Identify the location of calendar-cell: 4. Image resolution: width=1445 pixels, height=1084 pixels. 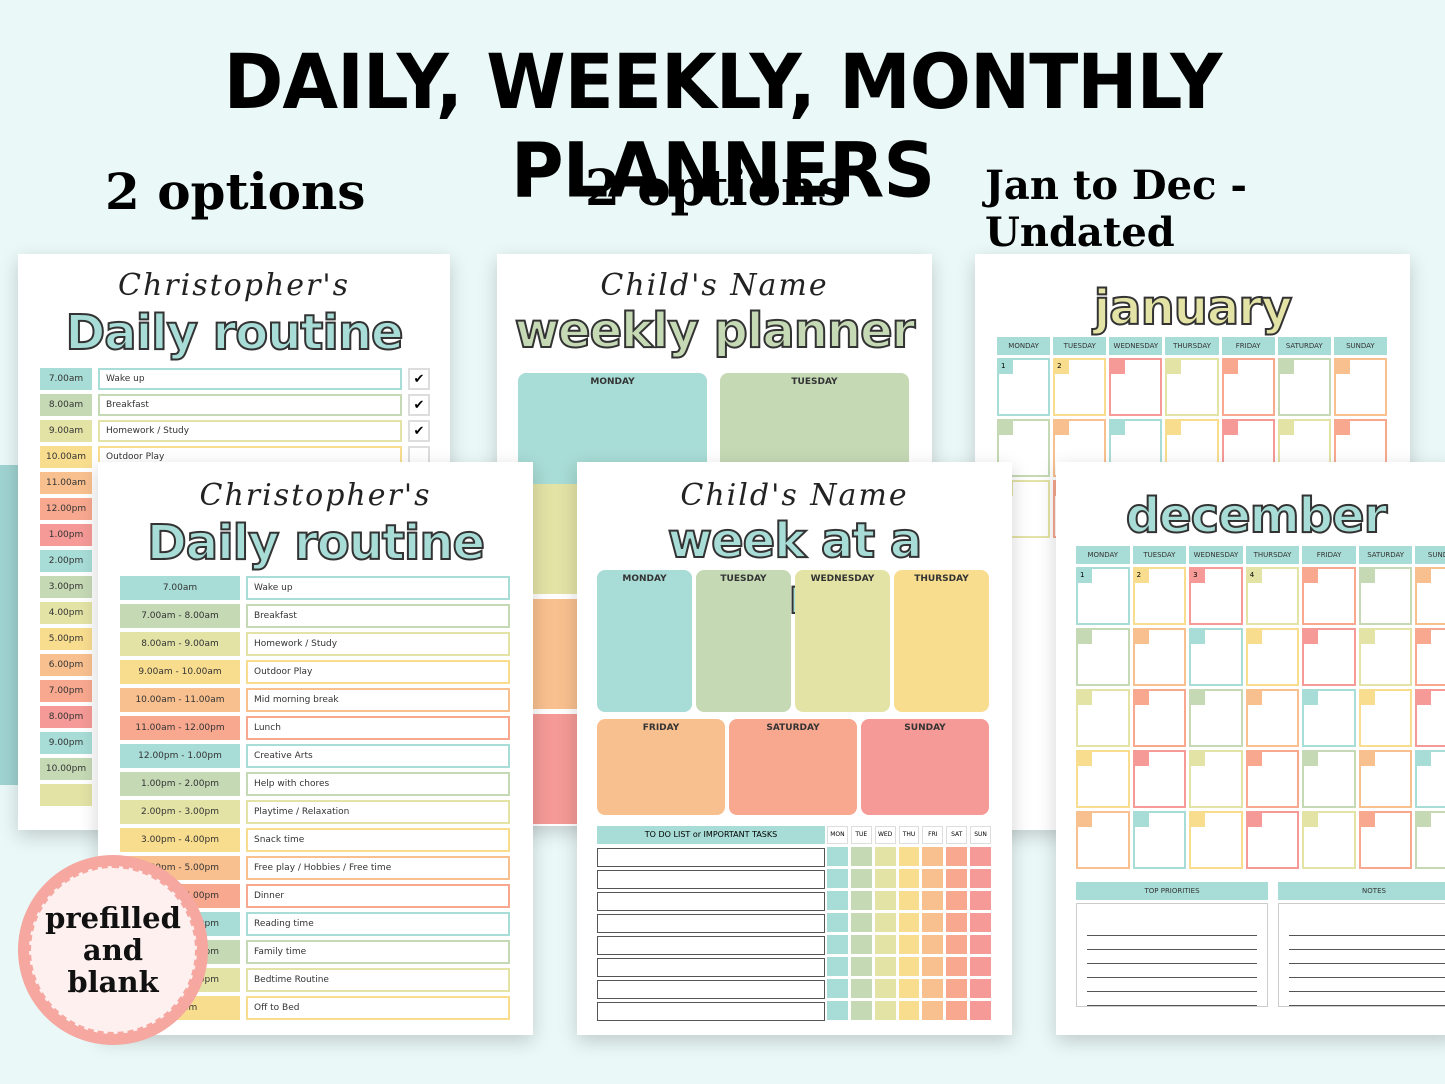
(1272, 596).